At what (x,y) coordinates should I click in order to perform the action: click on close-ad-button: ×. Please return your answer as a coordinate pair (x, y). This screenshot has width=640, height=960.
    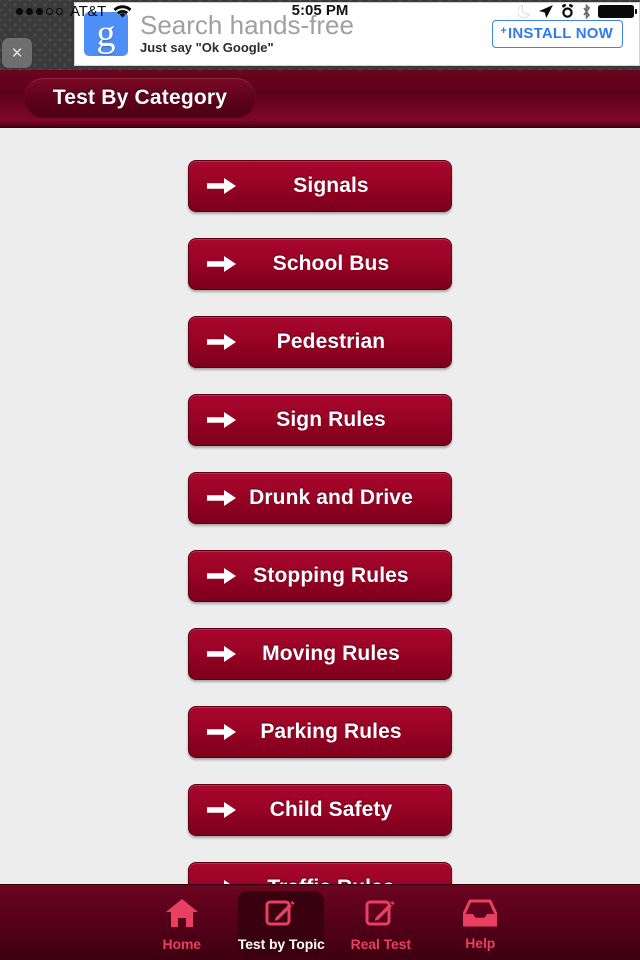
    Looking at the image, I should click on (17, 53).